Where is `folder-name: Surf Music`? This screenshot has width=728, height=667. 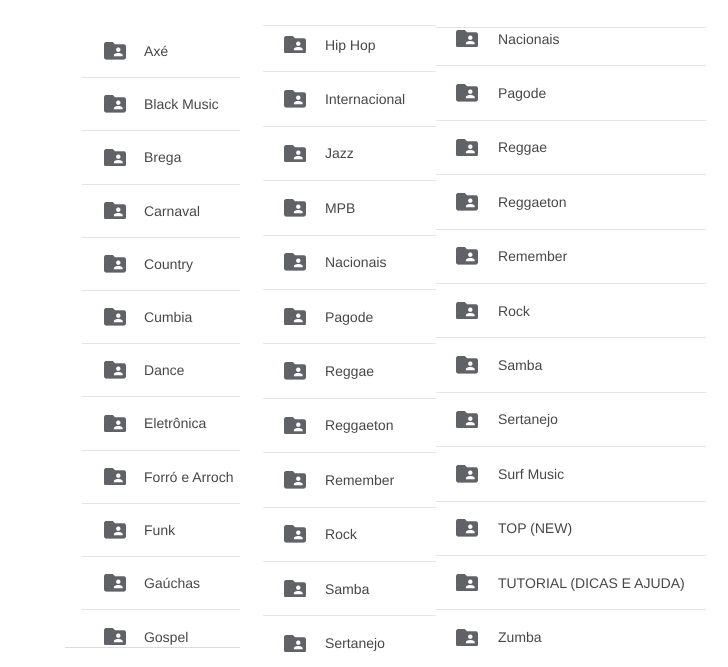
folder-name: Surf Music is located at coordinates (531, 474).